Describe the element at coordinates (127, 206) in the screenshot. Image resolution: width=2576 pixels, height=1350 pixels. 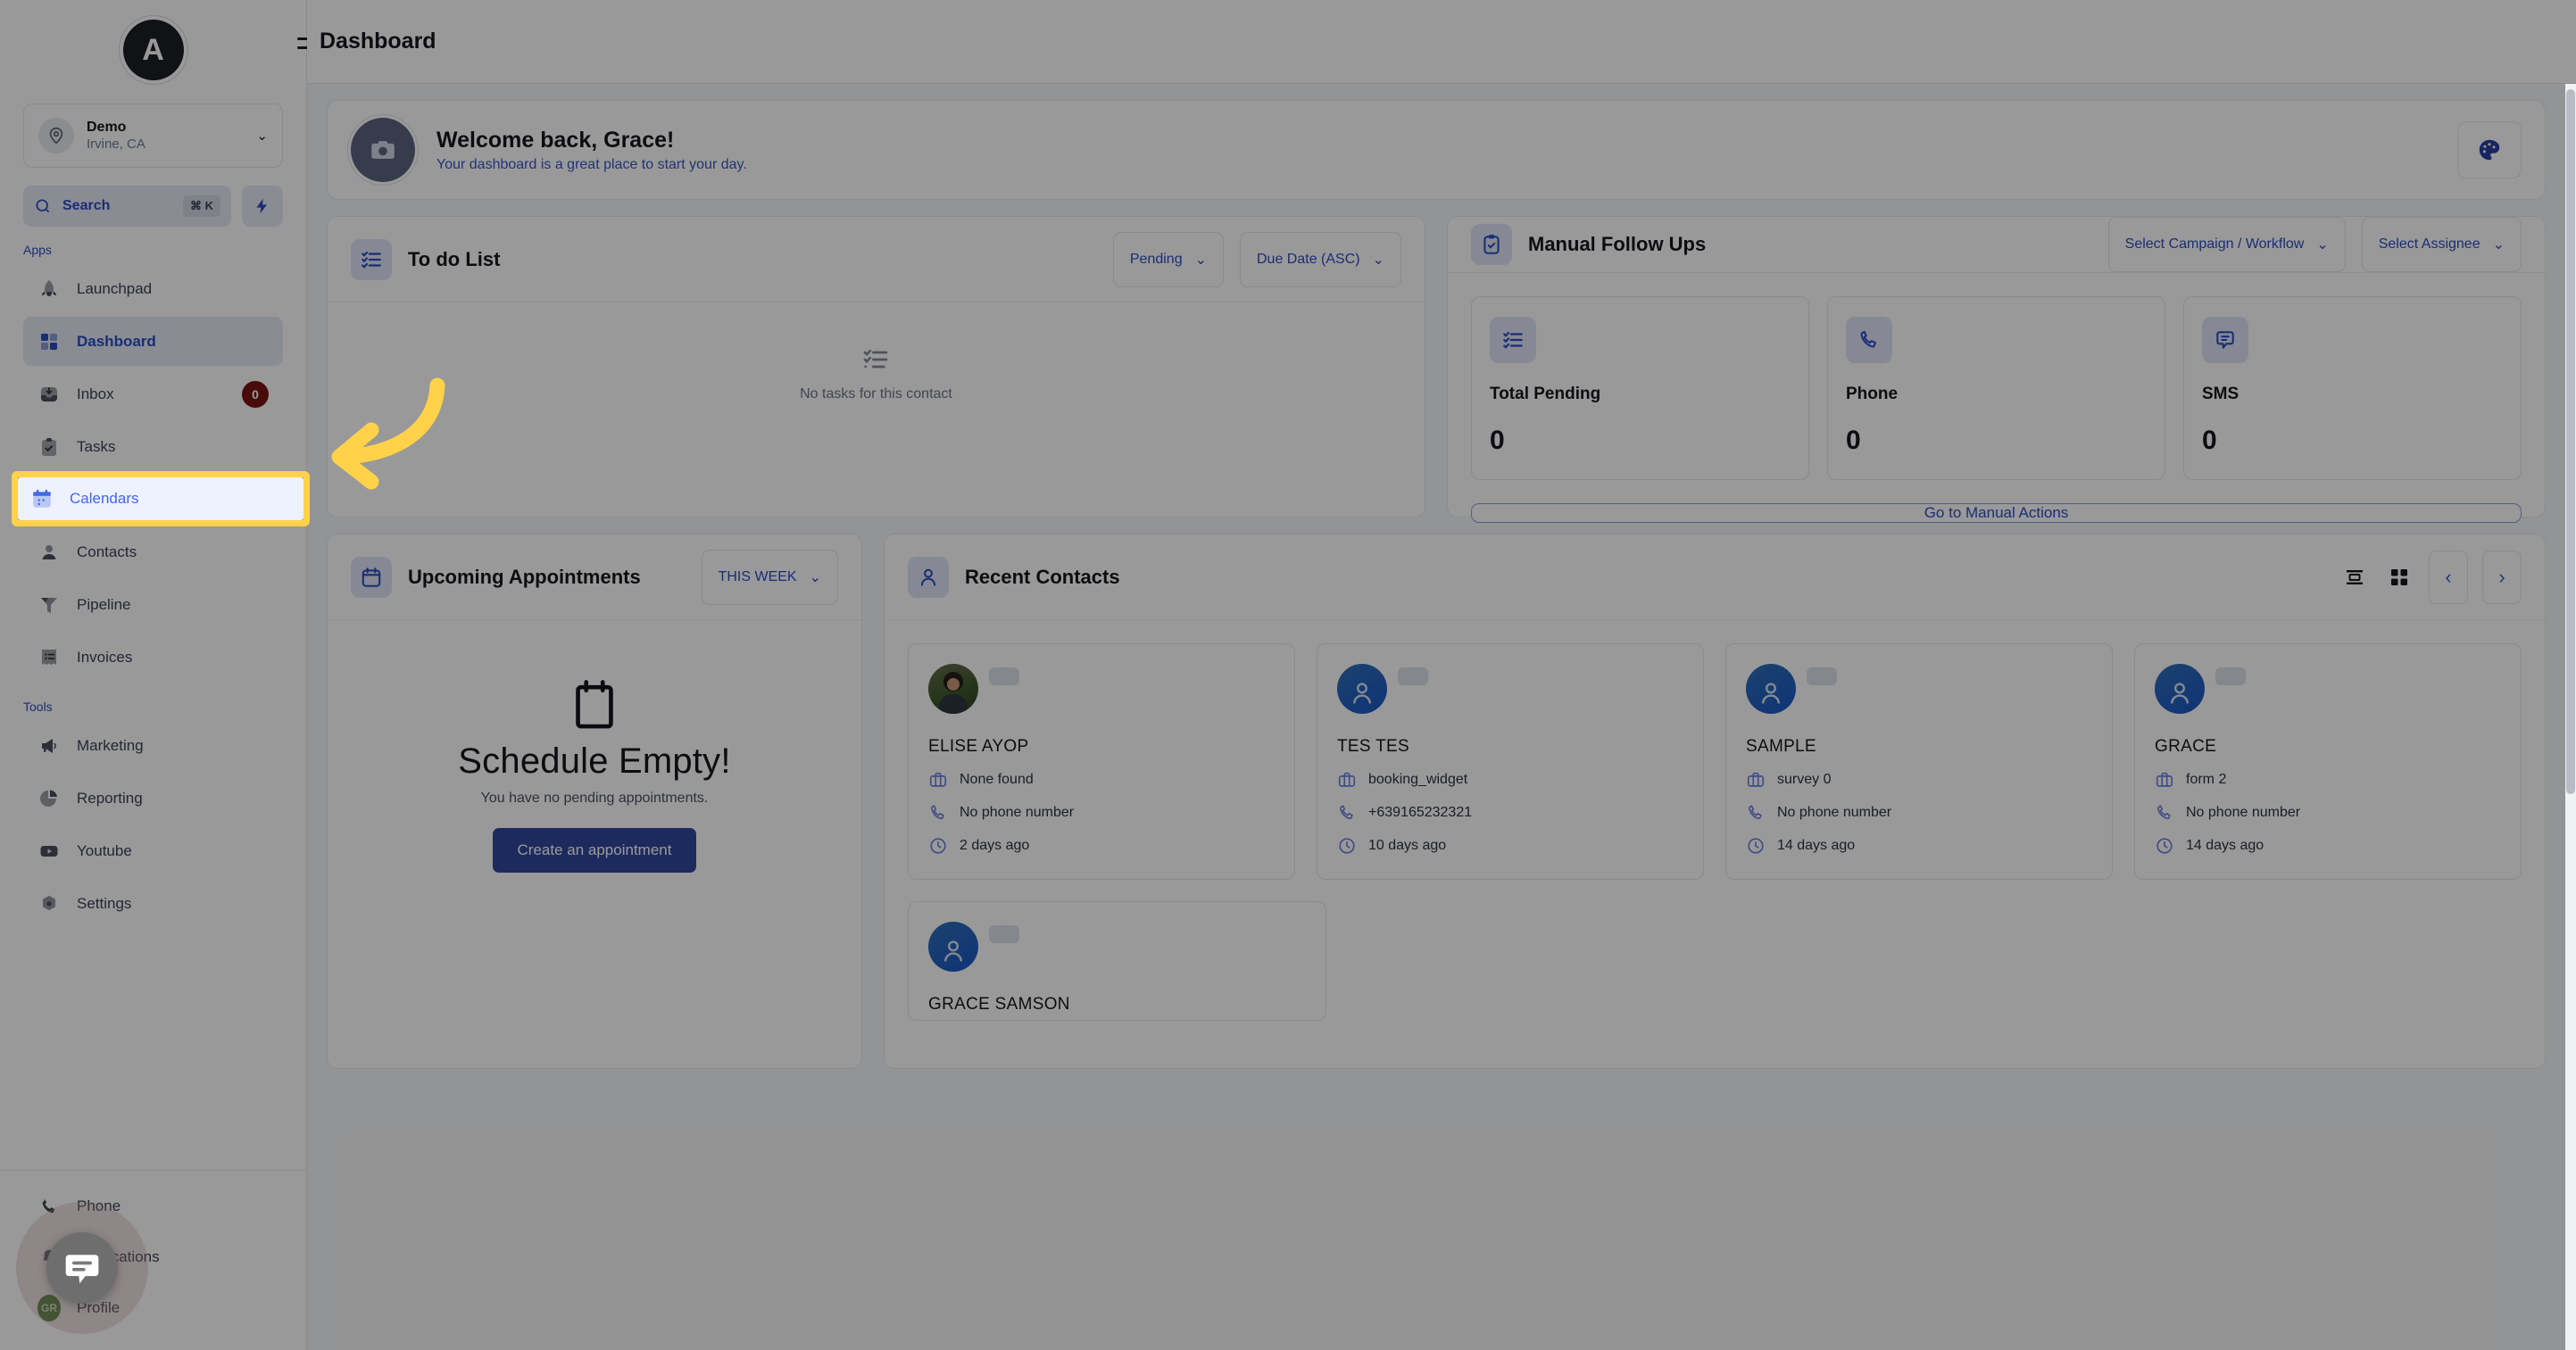
I see `search-input: Search ⌘ K` at that location.